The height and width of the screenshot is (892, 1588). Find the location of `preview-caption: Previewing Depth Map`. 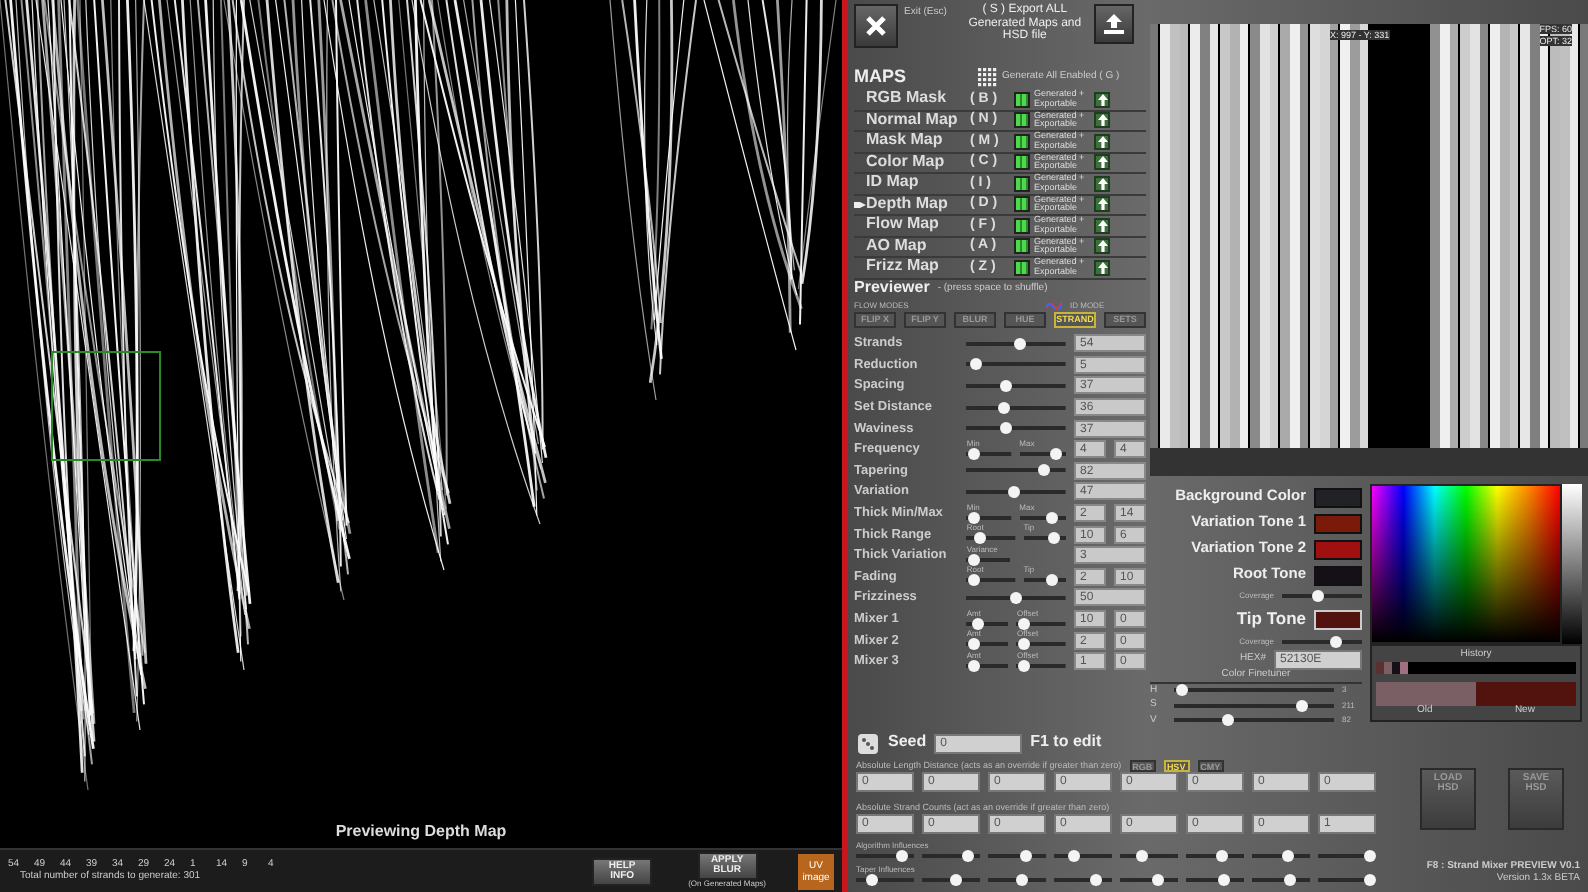

preview-caption: Previewing Depth Map is located at coordinates (421, 833).